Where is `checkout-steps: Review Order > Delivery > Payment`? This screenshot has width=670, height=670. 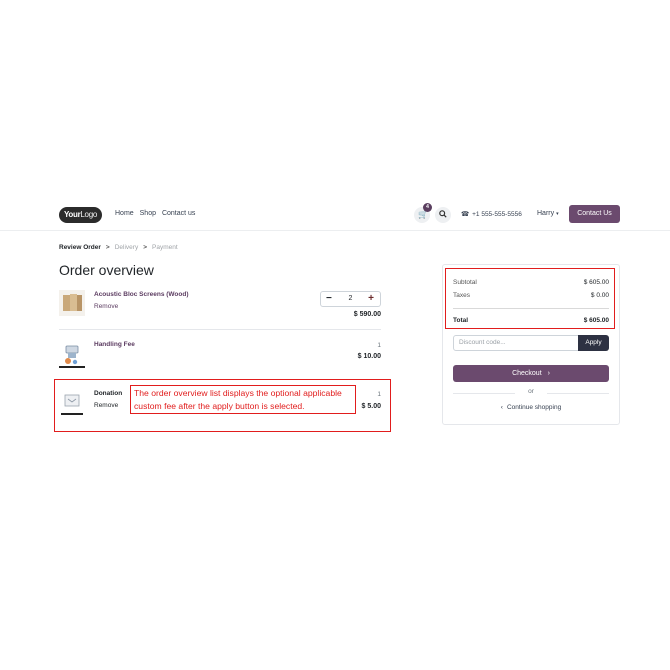 checkout-steps: Review Order > Delivery > Payment is located at coordinates (118, 247).